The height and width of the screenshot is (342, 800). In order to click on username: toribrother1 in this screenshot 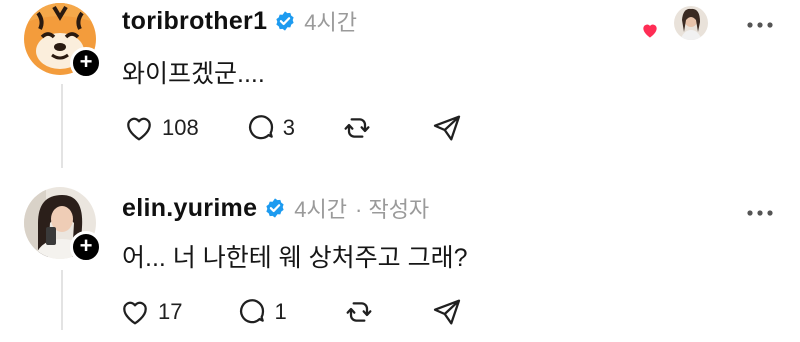, I will do `click(194, 21)`.